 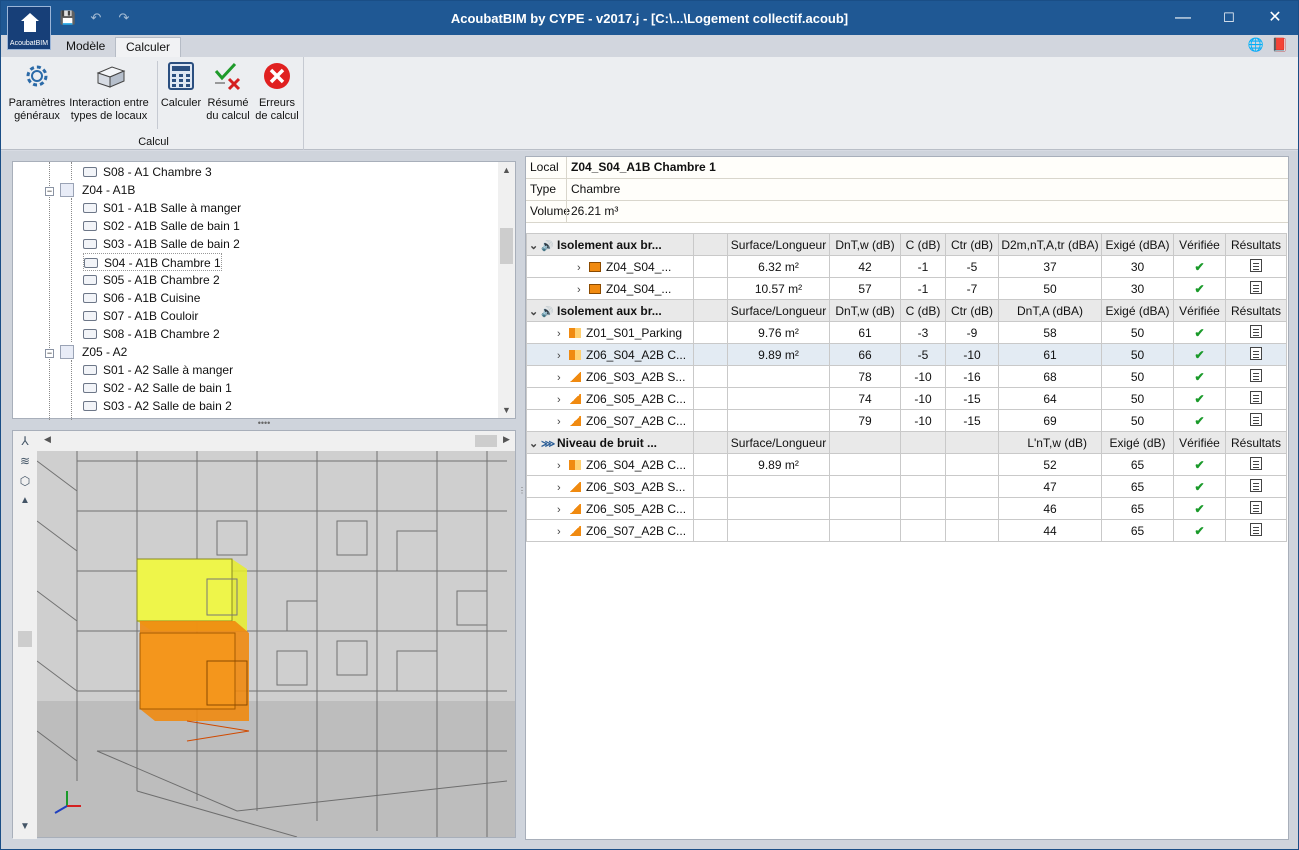 I want to click on cube-icon: ⬡, so click(x=25, y=481).